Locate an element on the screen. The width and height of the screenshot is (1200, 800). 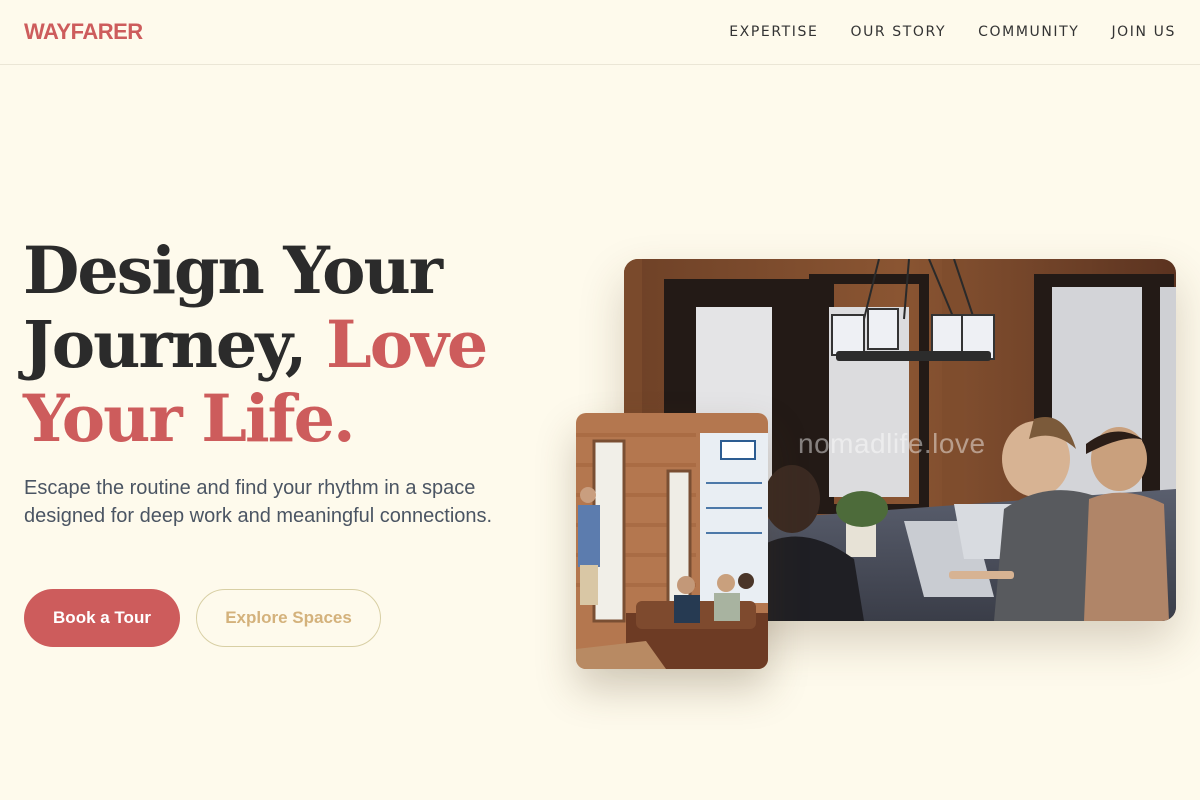
nav-item-expertise: EXPERTISE is located at coordinates (773, 32).